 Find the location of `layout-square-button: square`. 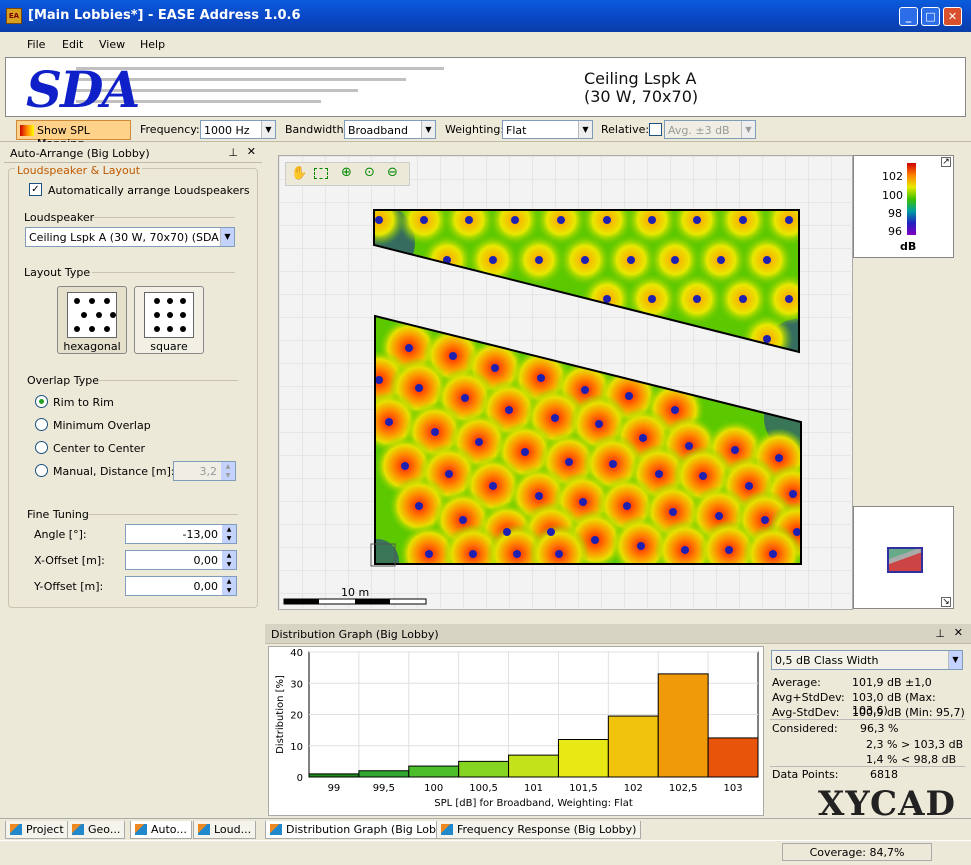

layout-square-button: square is located at coordinates (169, 320).